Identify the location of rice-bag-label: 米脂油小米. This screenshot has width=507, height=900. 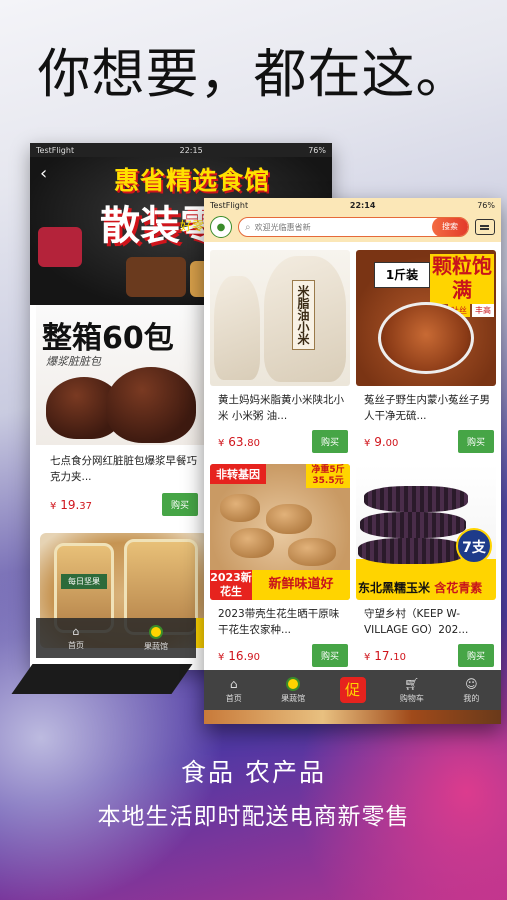
(303, 315).